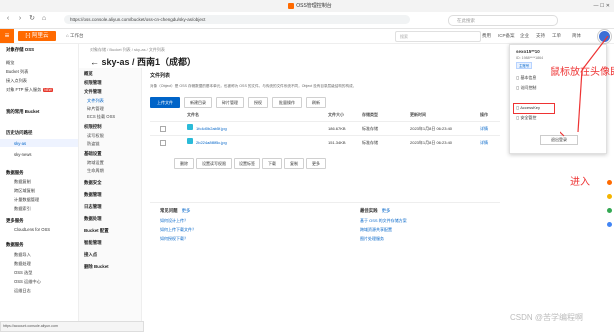 Image resolution: width=614 pixels, height=332 pixels. What do you see at coordinates (316, 163) in the screenshot?
I see `bulk-more-button: 更多` at bounding box center [316, 163].